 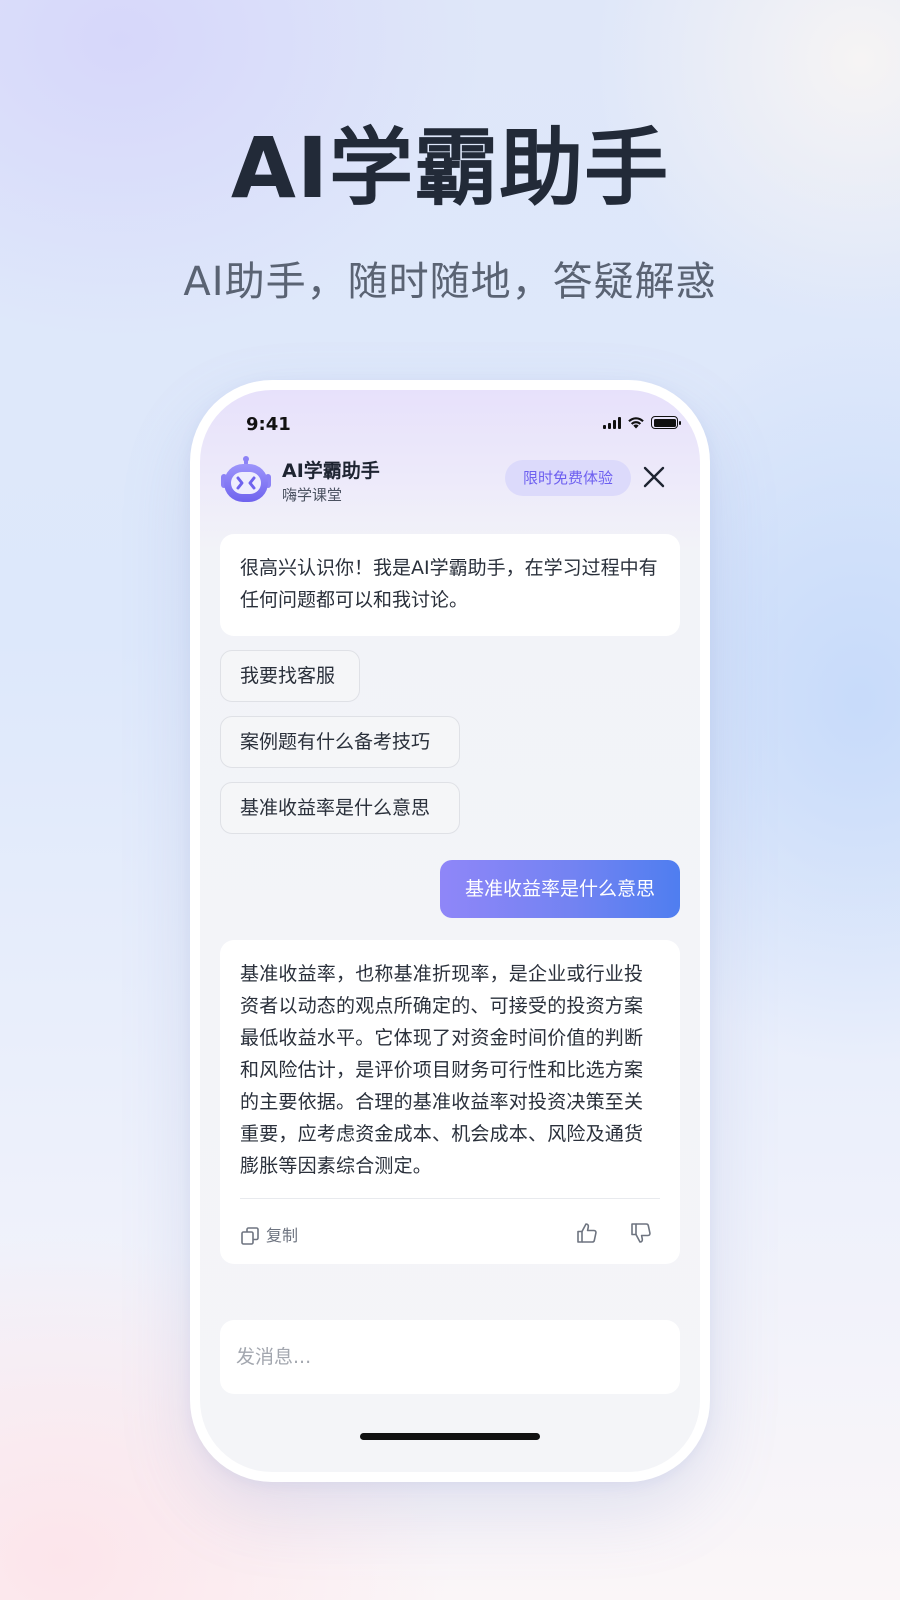 What do you see at coordinates (636, 423) in the screenshot?
I see `wifi-icon` at bounding box center [636, 423].